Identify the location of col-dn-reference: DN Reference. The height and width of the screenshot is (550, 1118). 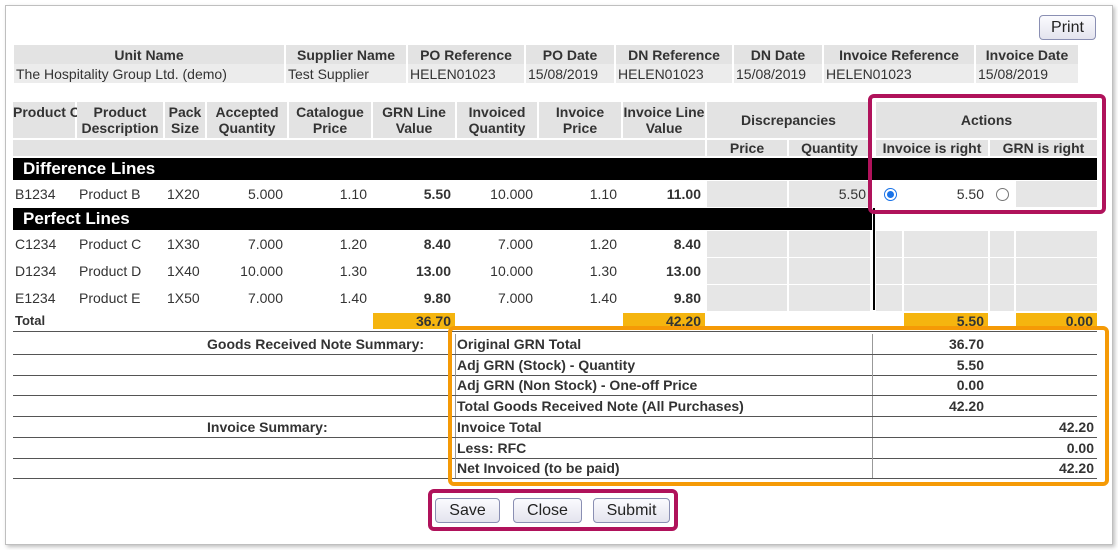
(674, 54).